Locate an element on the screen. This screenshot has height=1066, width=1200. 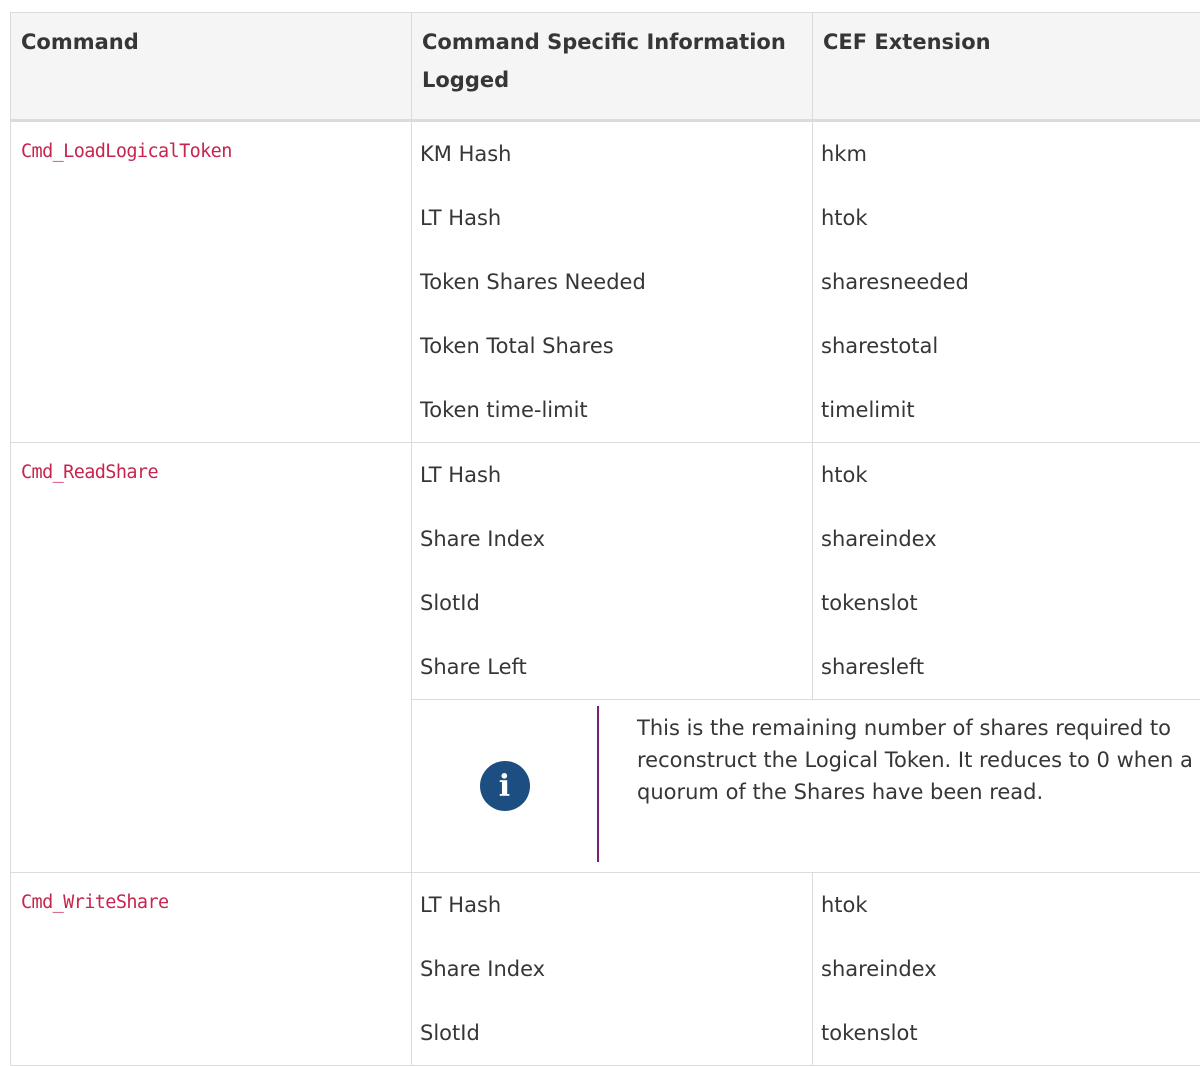
command-cell: Cmd_LoadLogicalToken is located at coordinates (211, 282).